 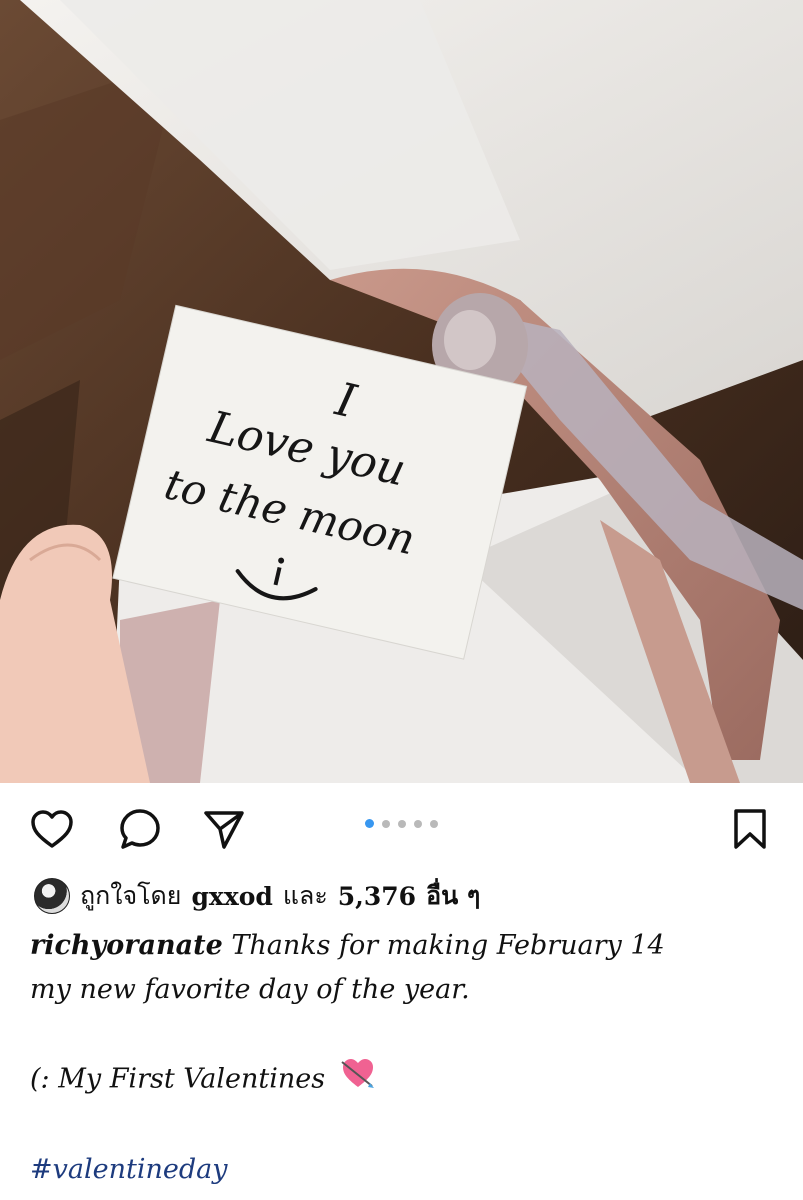 I want to click on share-icon, so click(x=224, y=830).